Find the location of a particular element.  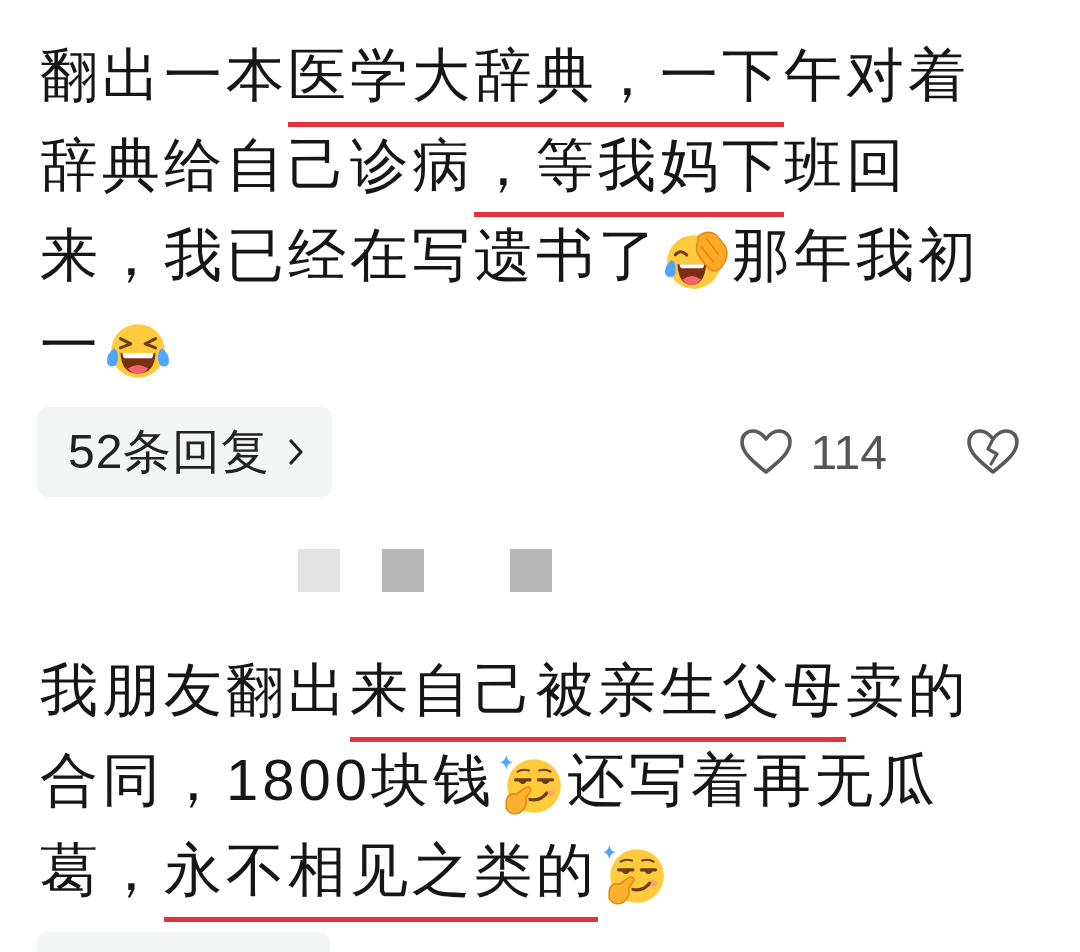

broken-heart-icon is located at coordinates (993, 452).